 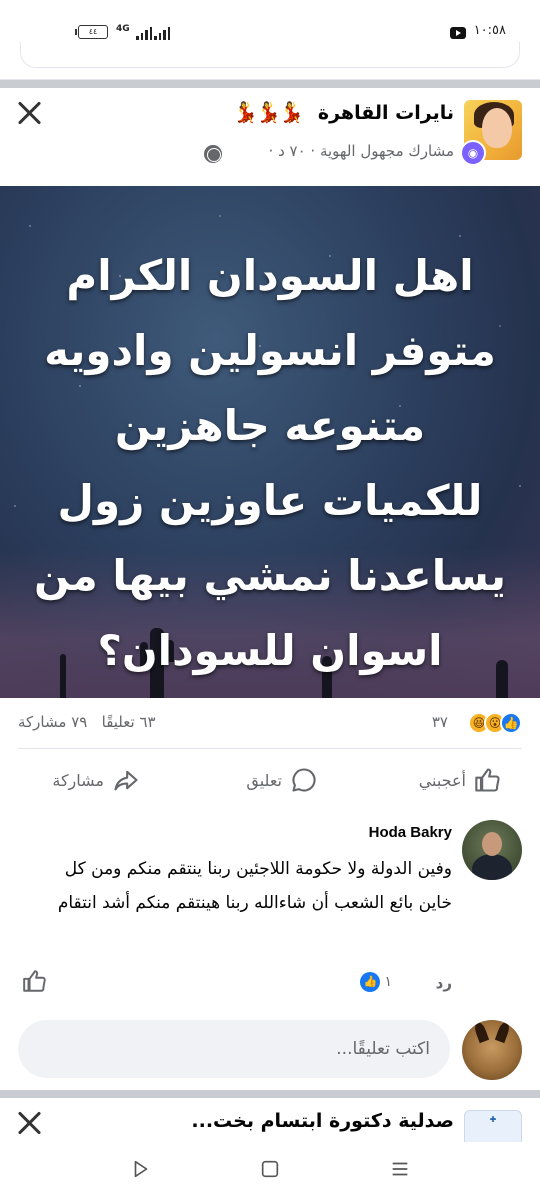 I want to click on anonymous-member-icon: ◉, so click(x=473, y=153).